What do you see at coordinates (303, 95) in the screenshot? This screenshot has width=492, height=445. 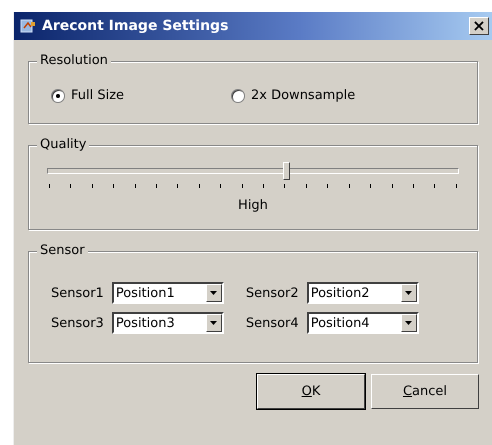 I see `radio-label: 2x Downsample` at bounding box center [303, 95].